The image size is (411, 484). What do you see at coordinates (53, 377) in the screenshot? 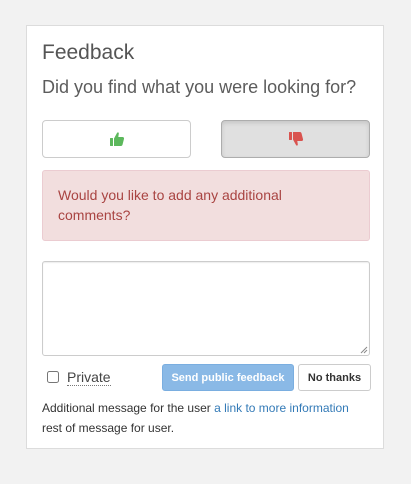
I see `private-checkbox` at bounding box center [53, 377].